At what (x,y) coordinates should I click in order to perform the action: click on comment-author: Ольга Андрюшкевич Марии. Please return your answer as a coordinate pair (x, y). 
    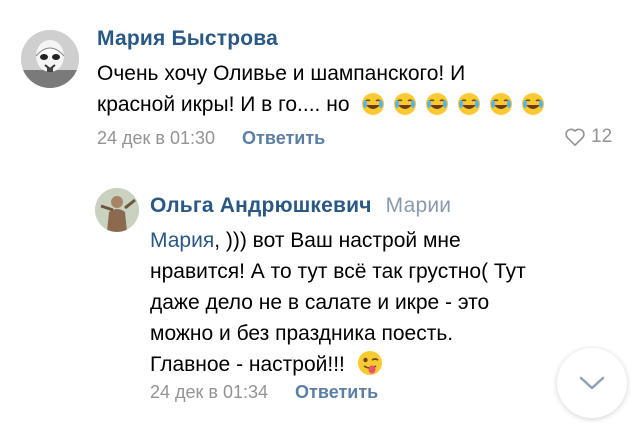
    Looking at the image, I should click on (300, 206).